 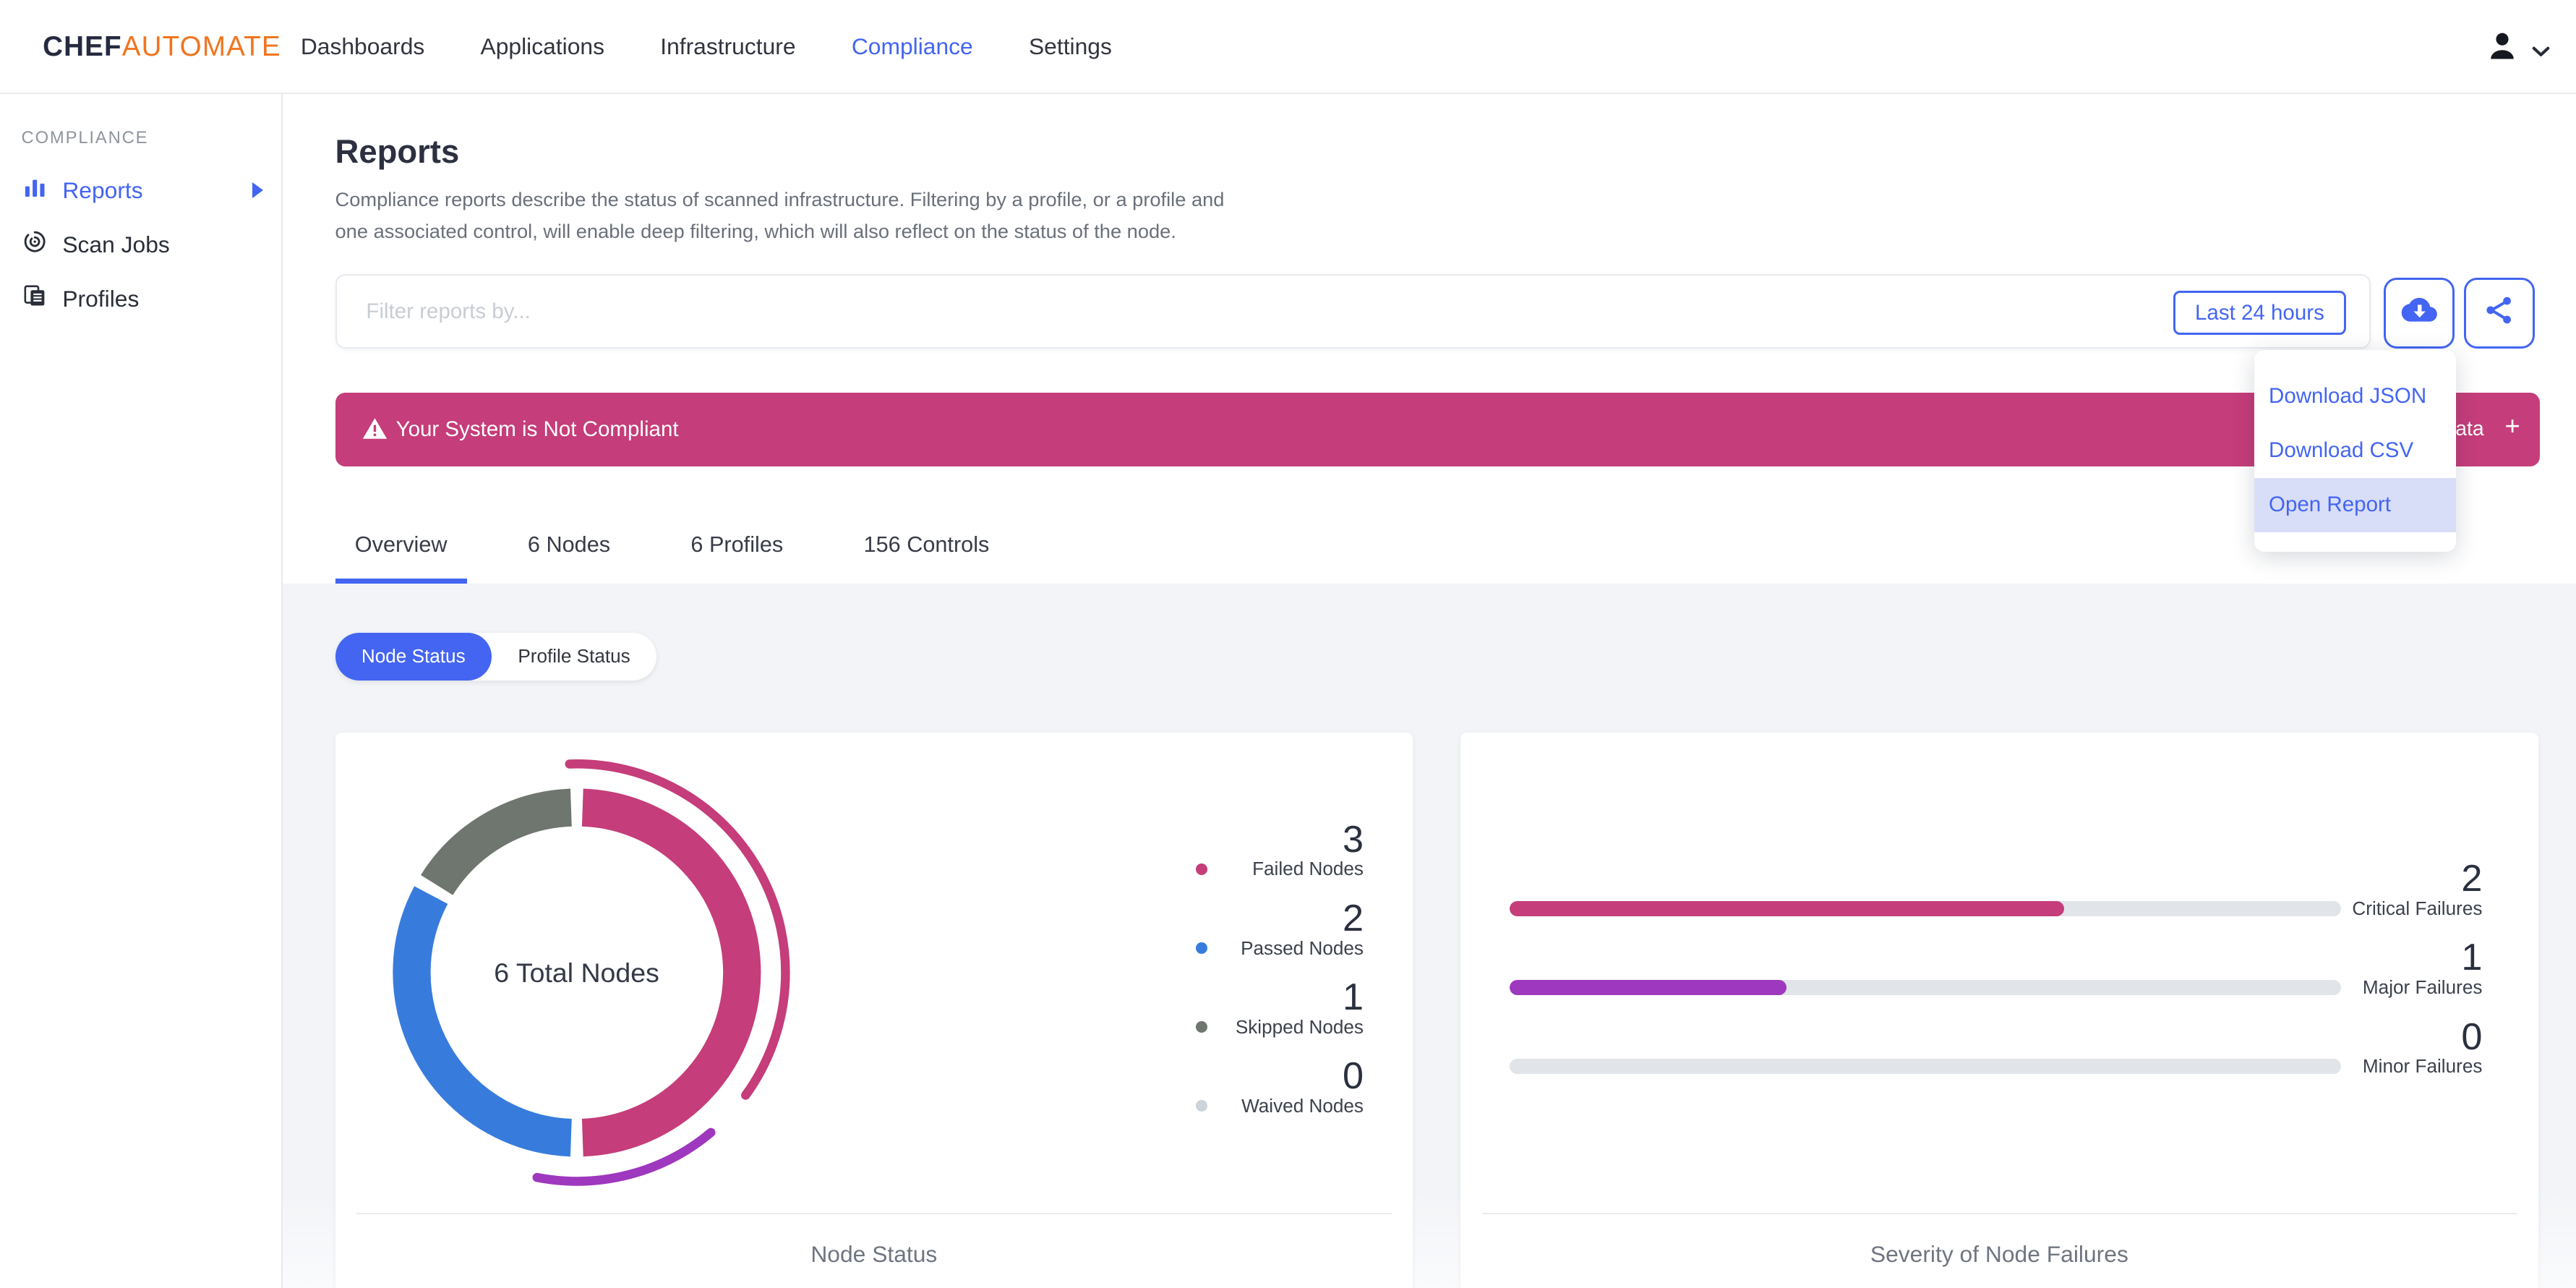 I want to click on time-range-button: Last 24 hours, so click(x=2260, y=313).